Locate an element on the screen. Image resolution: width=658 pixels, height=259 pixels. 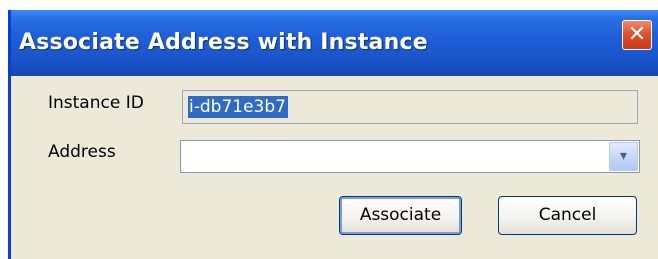
instance-id-value: i-db71e3b7 is located at coordinates (238, 107).